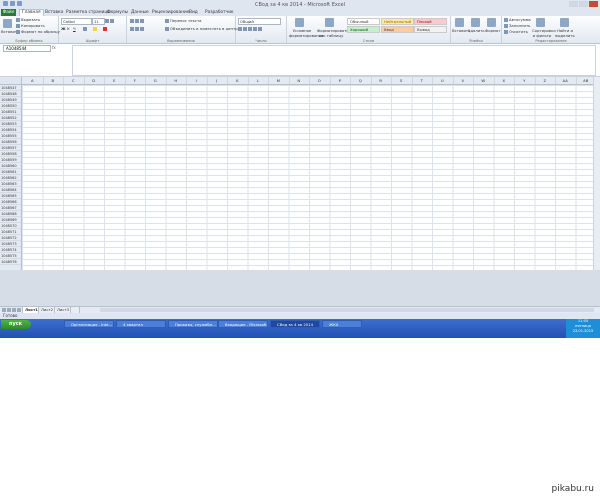 This screenshot has height=500, width=600. What do you see at coordinates (491, 22) in the screenshot?
I see `format-cells-icon` at bounding box center [491, 22].